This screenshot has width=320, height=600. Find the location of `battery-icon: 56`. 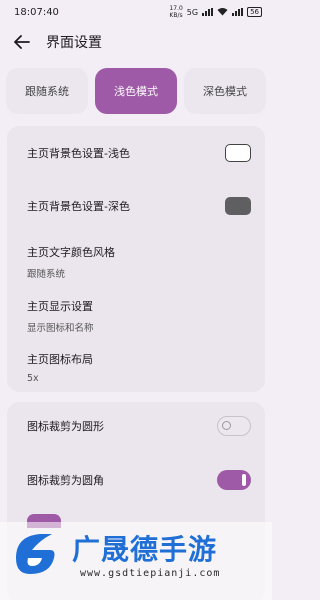

battery-icon: 56 is located at coordinates (254, 12).